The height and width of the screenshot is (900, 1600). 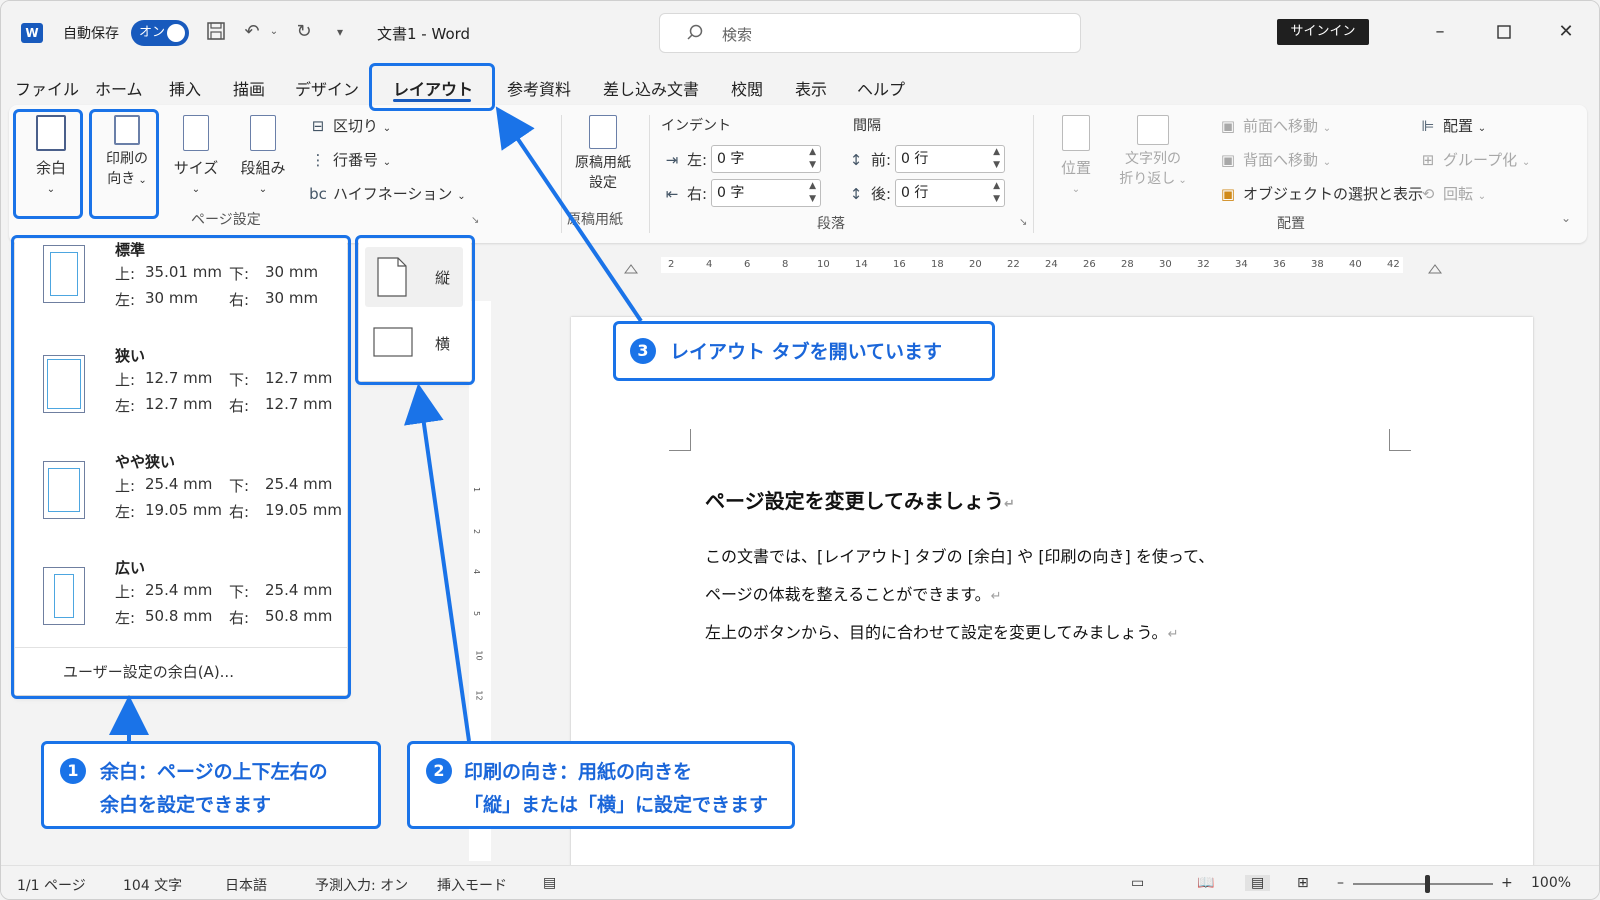 What do you see at coordinates (1427, 884) in the screenshot?
I see `zoom-slider-thumb` at bounding box center [1427, 884].